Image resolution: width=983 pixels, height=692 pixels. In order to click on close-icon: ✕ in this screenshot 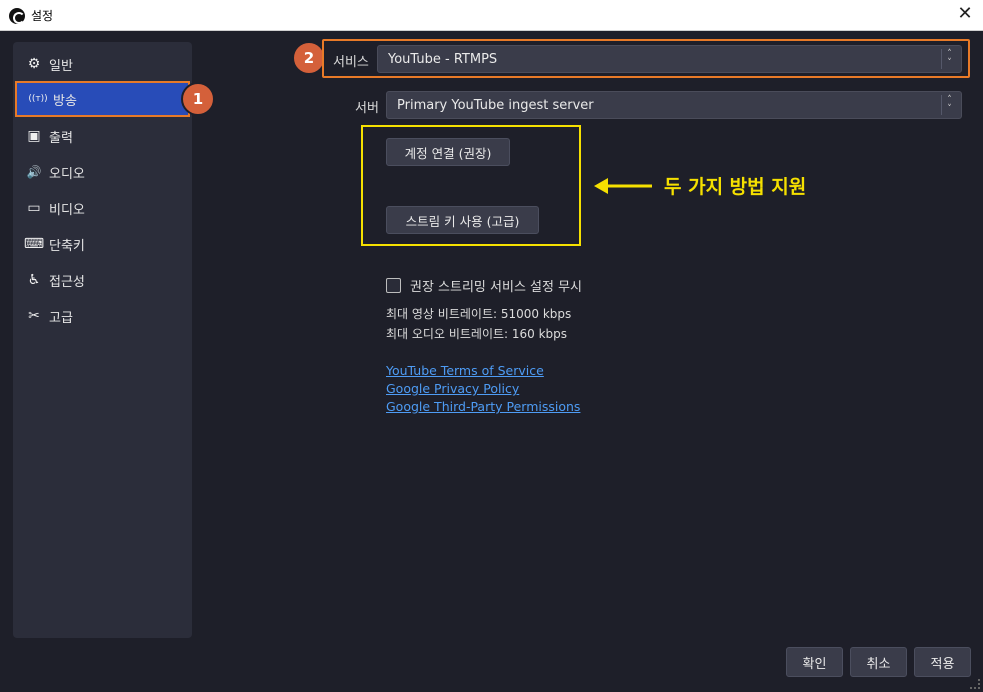, I will do `click(965, 14)`.